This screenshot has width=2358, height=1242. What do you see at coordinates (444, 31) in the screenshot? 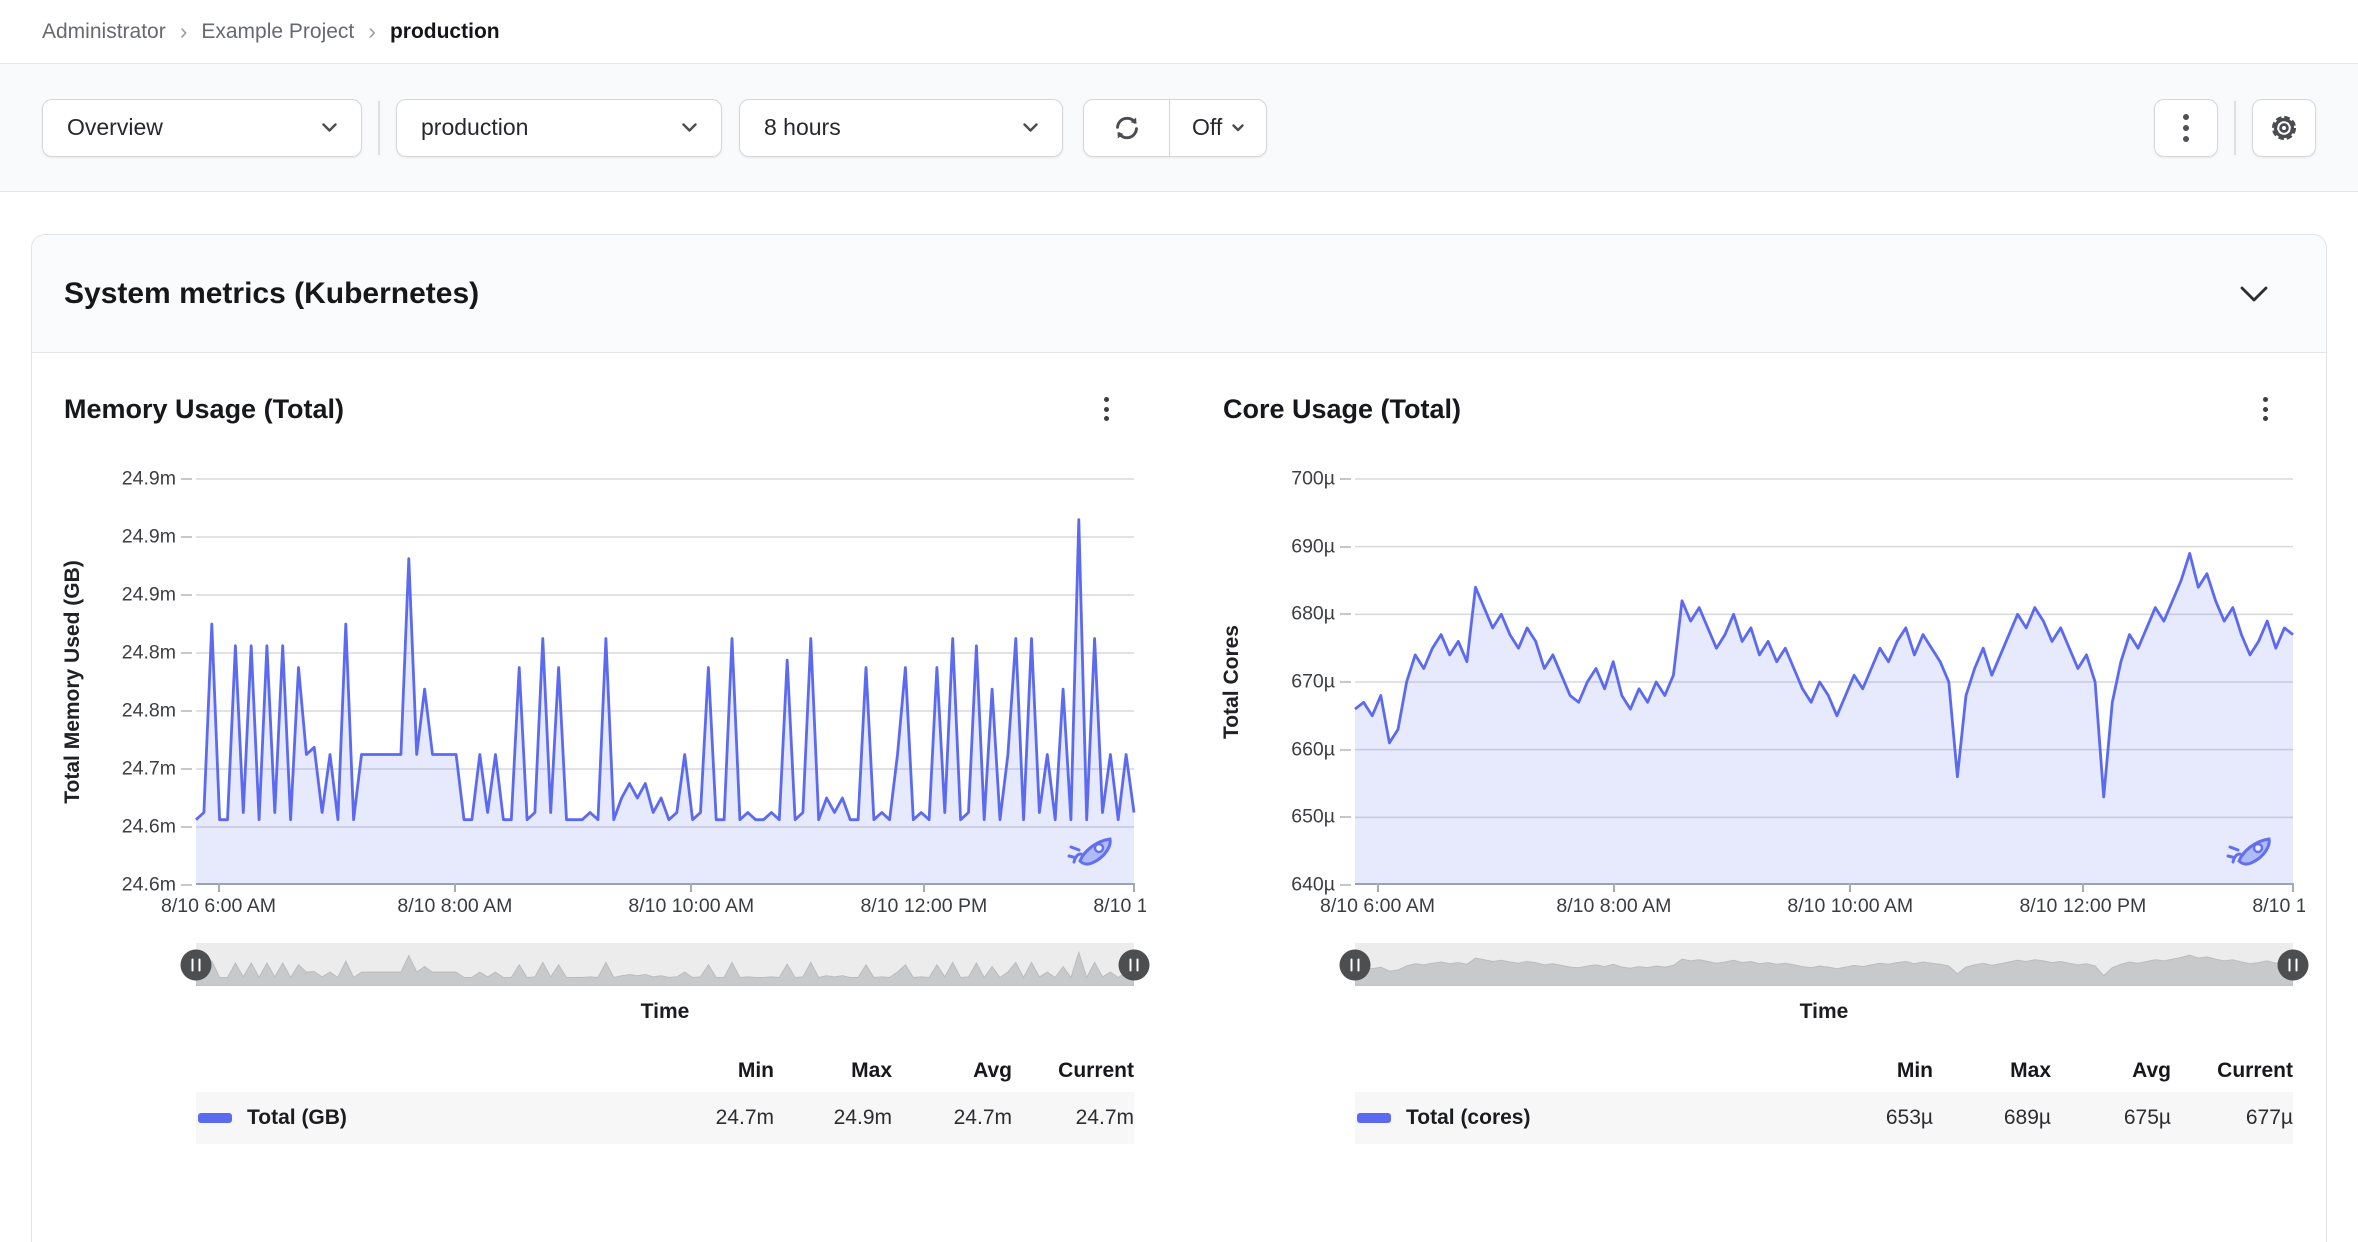
I see `breadcrumb-current-env: production` at bounding box center [444, 31].